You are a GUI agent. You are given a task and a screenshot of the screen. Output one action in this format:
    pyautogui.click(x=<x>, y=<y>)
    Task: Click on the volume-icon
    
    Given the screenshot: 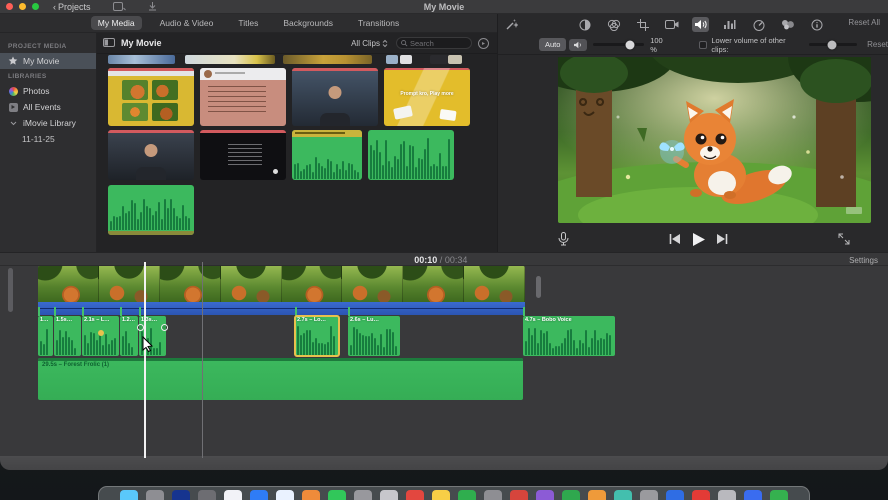 What is the action you would take?
    pyautogui.click(x=700, y=24)
    